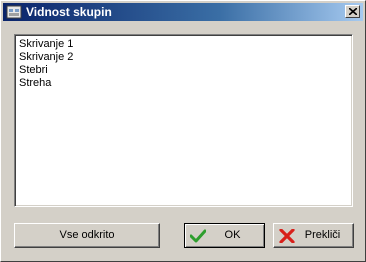 Image resolution: width=366 pixels, height=262 pixels. Describe the element at coordinates (232, 235) in the screenshot. I see `ok-label: OK` at that location.